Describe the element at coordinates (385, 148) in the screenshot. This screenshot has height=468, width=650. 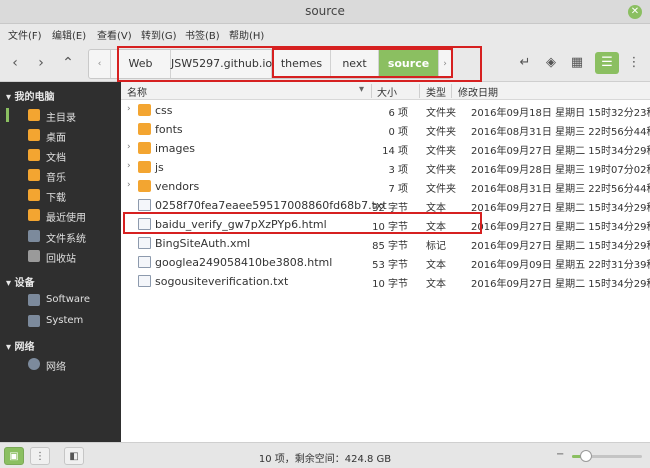
I see `table-row: › images 14 项文件夹 2016年09月27日 星期二 15时34分29秒` at that location.